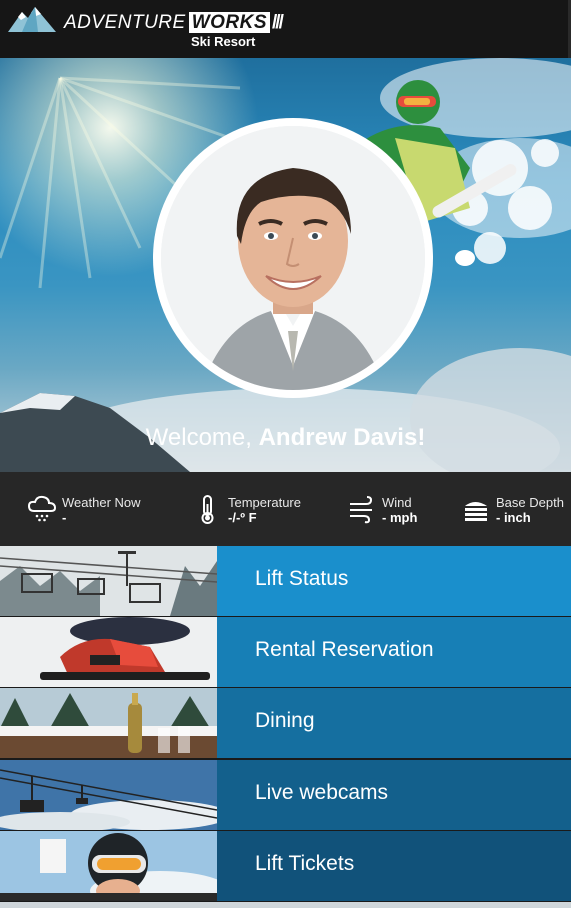 Image resolution: width=571 pixels, height=908 pixels. I want to click on welcome-message: Welcome, Andrew Davis!, so click(285, 438).